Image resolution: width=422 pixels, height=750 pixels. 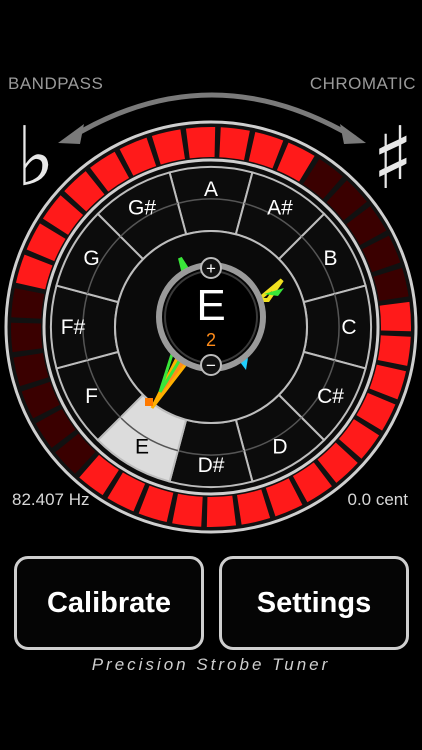 What do you see at coordinates (35, 157) in the screenshot?
I see `flat-icon: ♭` at bounding box center [35, 157].